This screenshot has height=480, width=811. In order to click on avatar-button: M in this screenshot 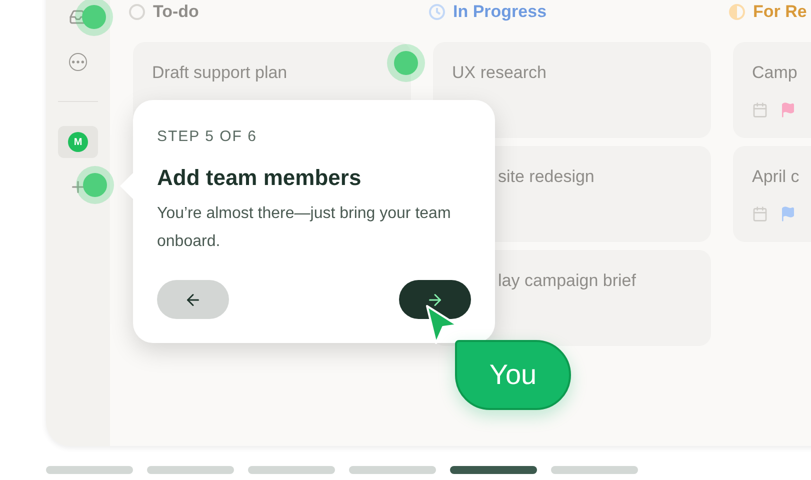, I will do `click(78, 142)`.